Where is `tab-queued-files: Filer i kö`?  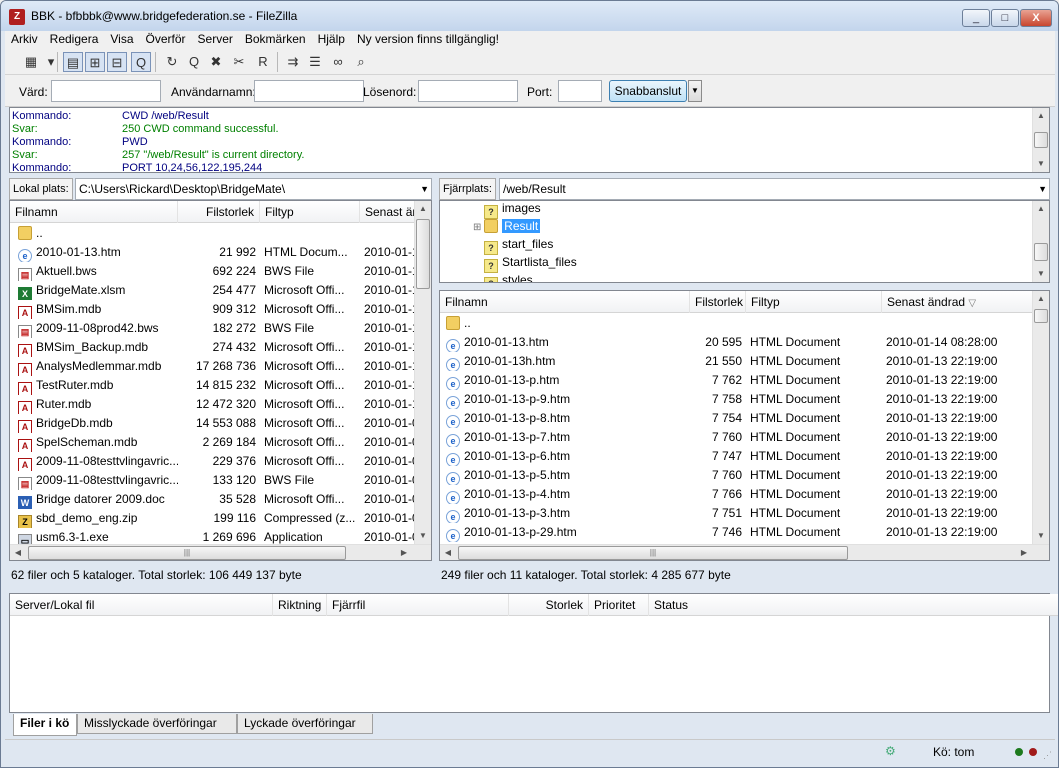 tab-queued-files: Filer i kö is located at coordinates (45, 725).